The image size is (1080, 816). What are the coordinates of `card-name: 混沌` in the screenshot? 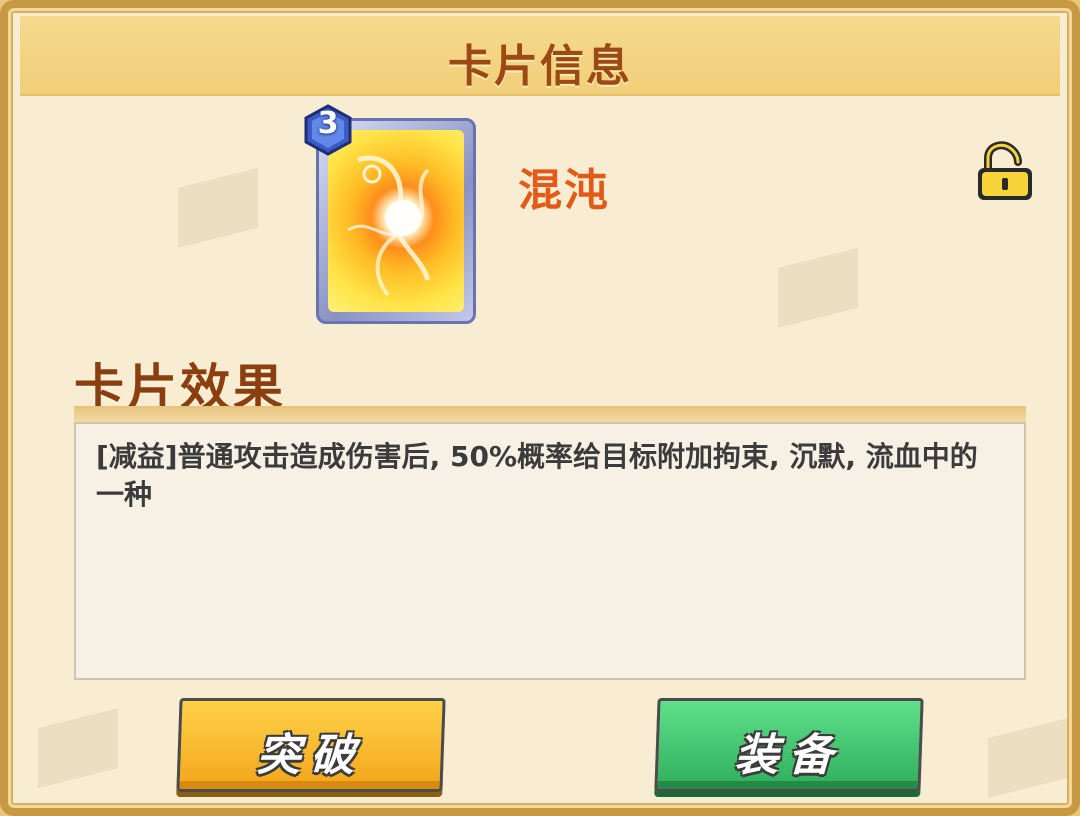 It's located at (564, 190).